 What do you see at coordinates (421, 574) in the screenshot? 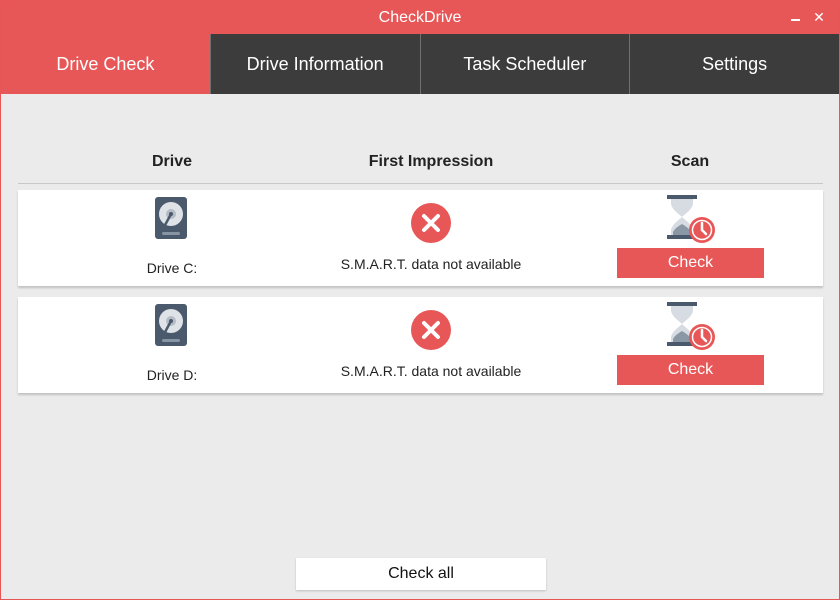
I see `check-all-button: Check all` at bounding box center [421, 574].